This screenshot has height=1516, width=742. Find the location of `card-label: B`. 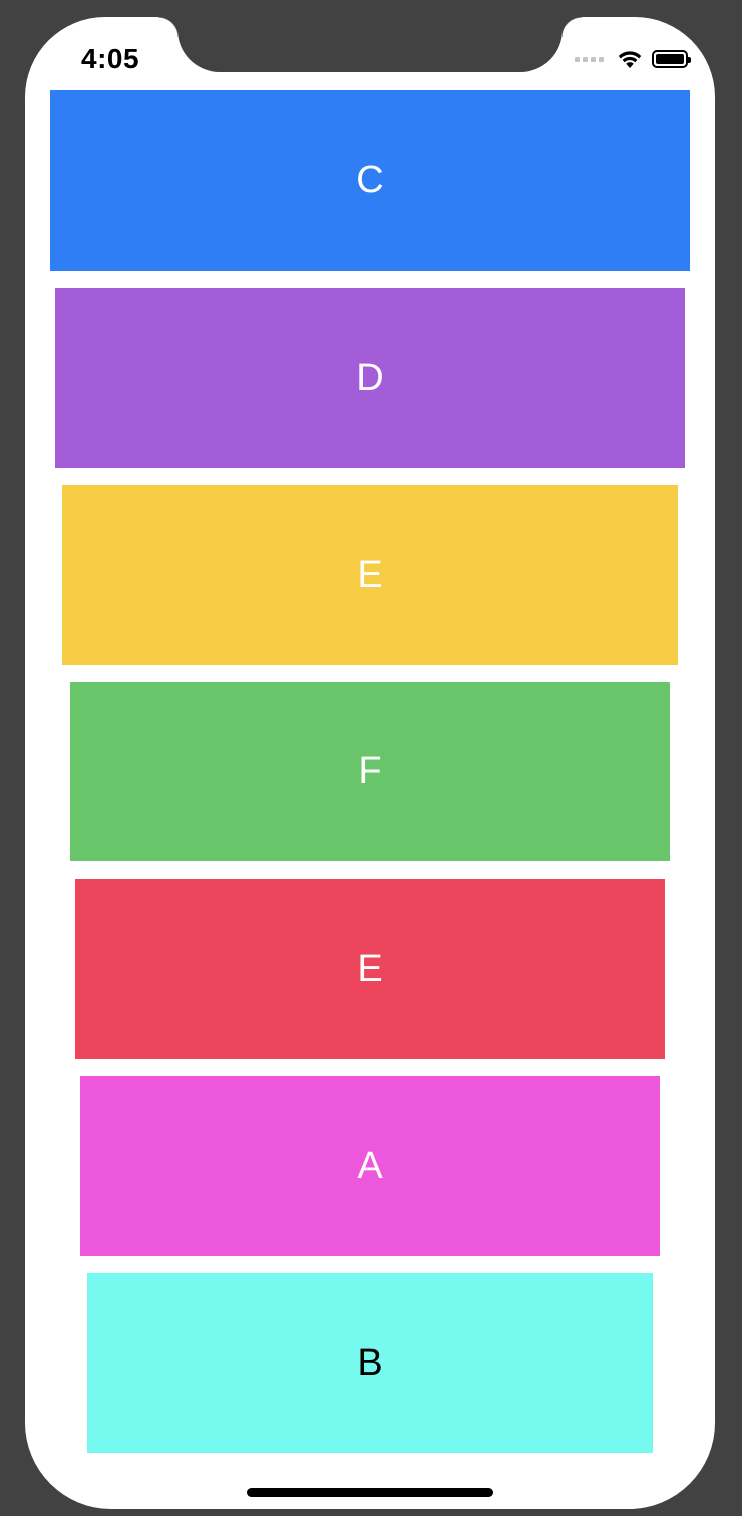

card-label: B is located at coordinates (370, 1362).